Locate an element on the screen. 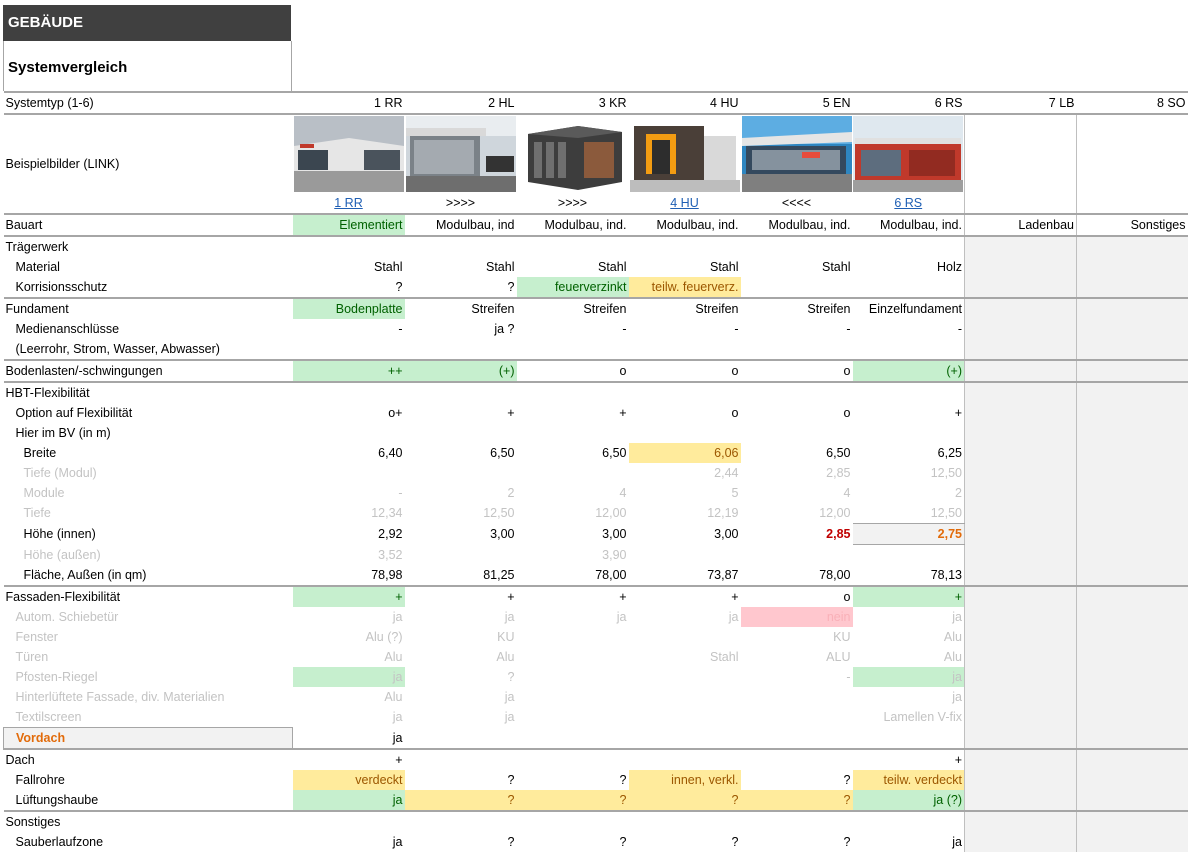 This screenshot has height=852, width=1190. row-label: Breite is located at coordinates (40, 453).